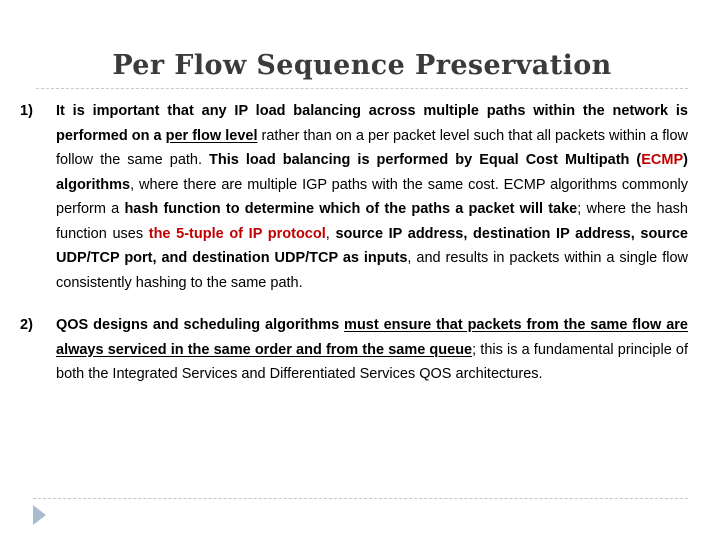  Describe the element at coordinates (26, 325) in the screenshot. I see `list-item-marker: 2)` at that location.